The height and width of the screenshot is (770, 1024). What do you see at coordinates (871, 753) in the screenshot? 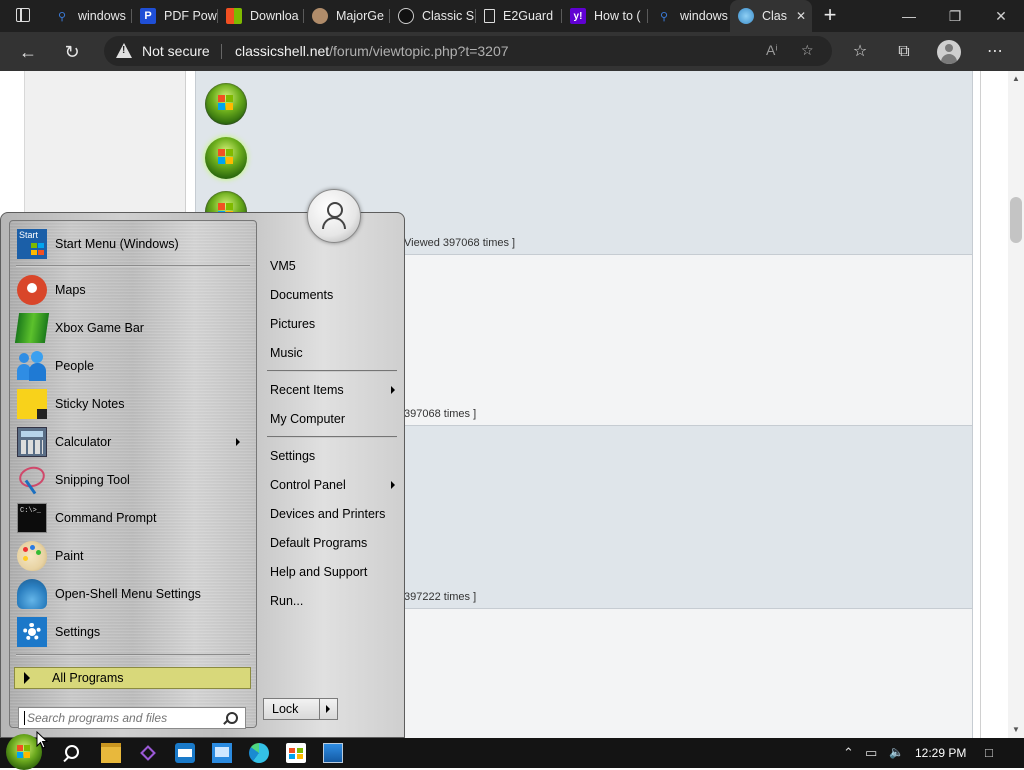
I see `network-icon: ▭` at bounding box center [871, 753].